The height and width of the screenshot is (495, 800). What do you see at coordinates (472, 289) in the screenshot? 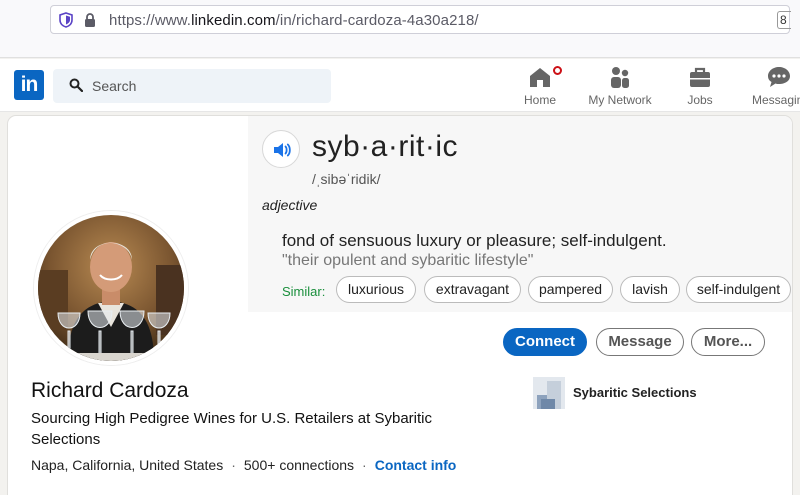
I see `synonym-chip: extravagant` at bounding box center [472, 289].